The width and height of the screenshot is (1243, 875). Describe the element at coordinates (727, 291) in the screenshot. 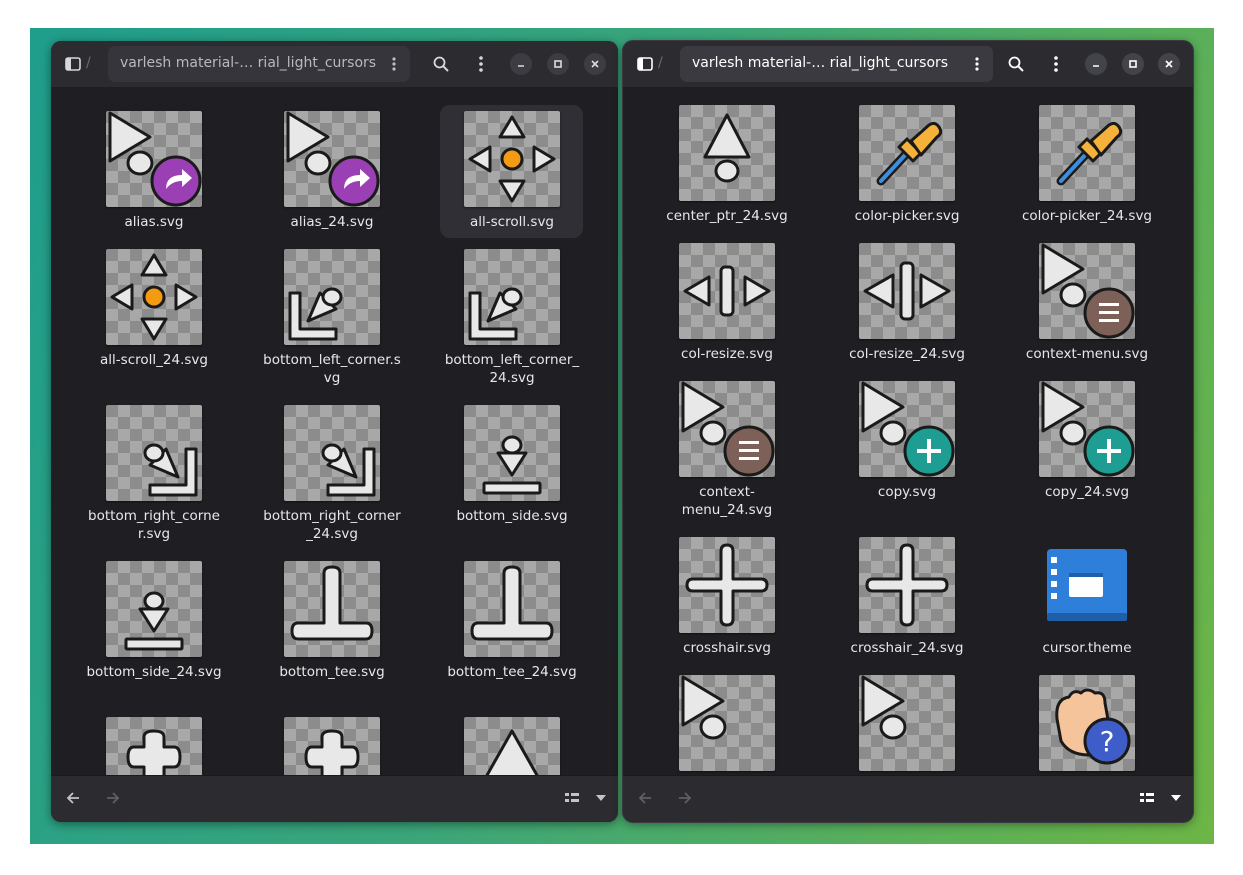

I see `col-resize-cursor-icon` at that location.